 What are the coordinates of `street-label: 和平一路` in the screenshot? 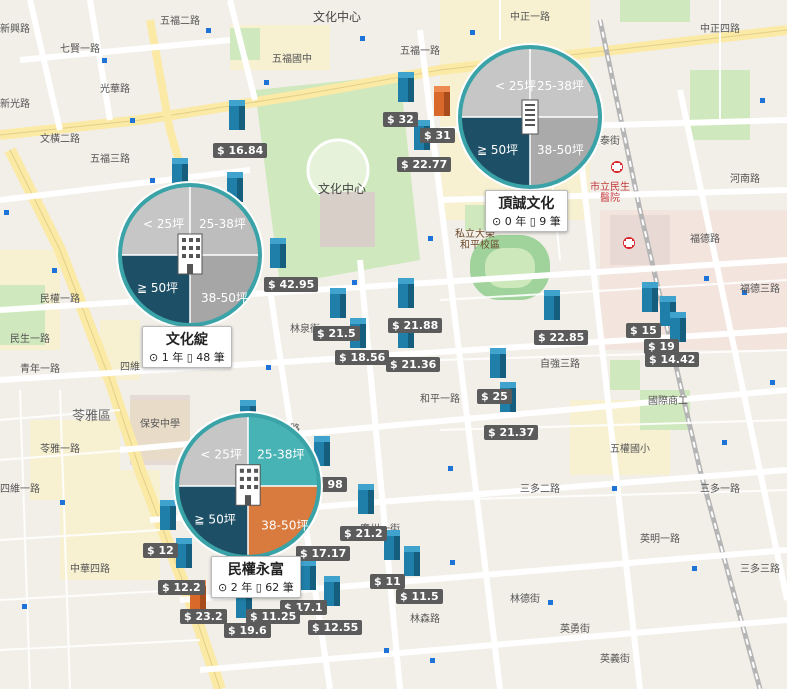 It's located at (440, 399).